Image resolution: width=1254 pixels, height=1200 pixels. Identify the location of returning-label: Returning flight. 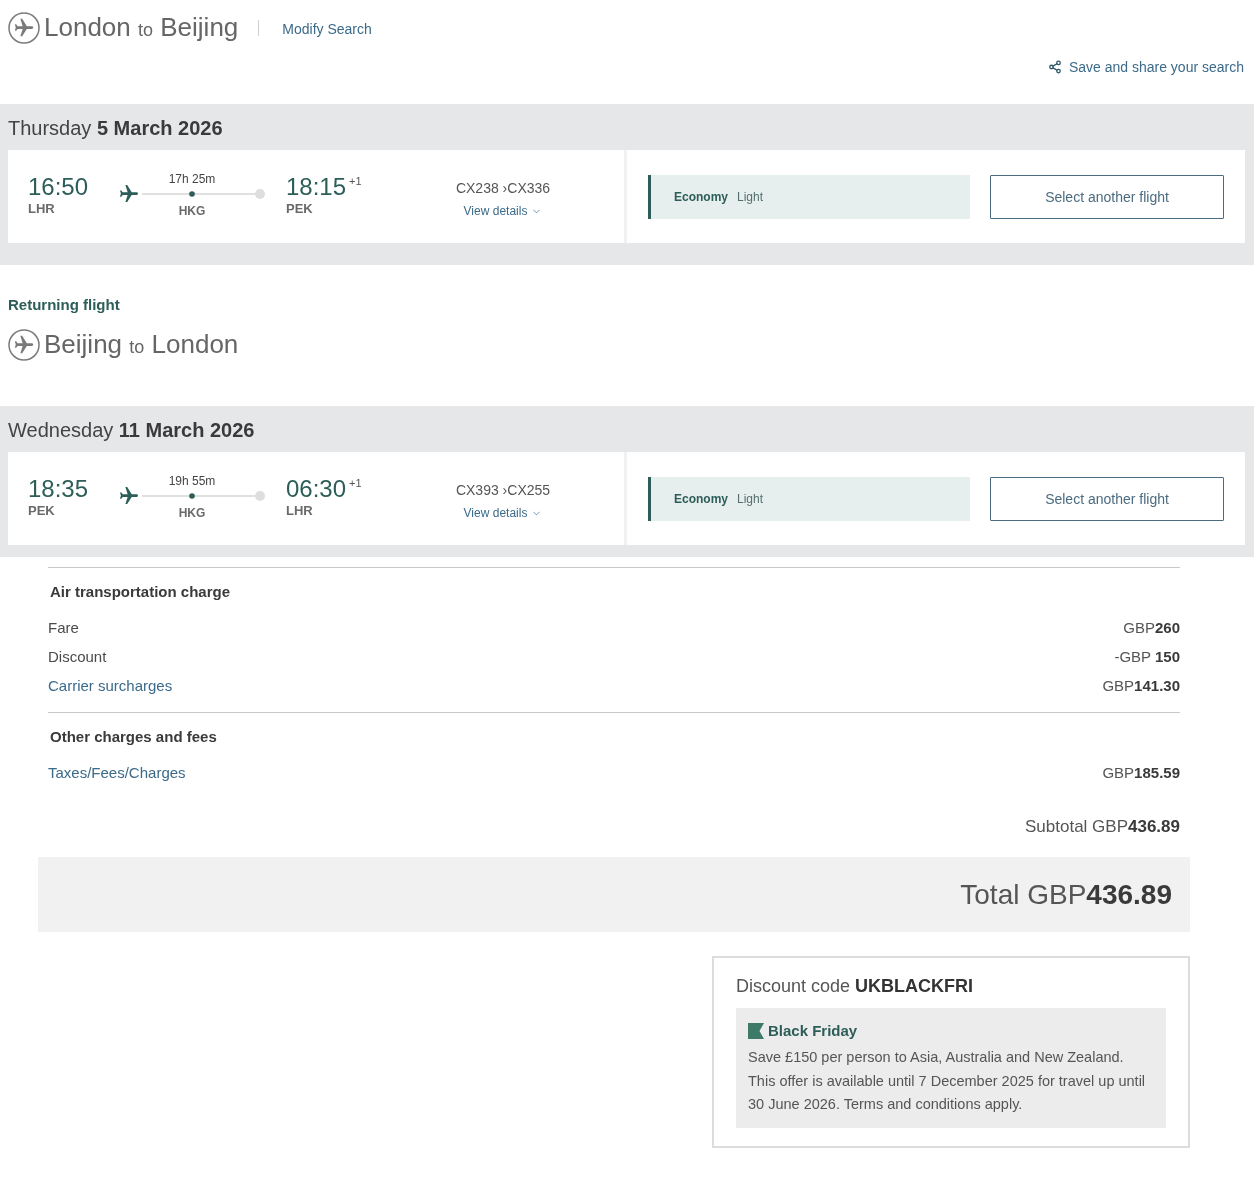
(64, 305).